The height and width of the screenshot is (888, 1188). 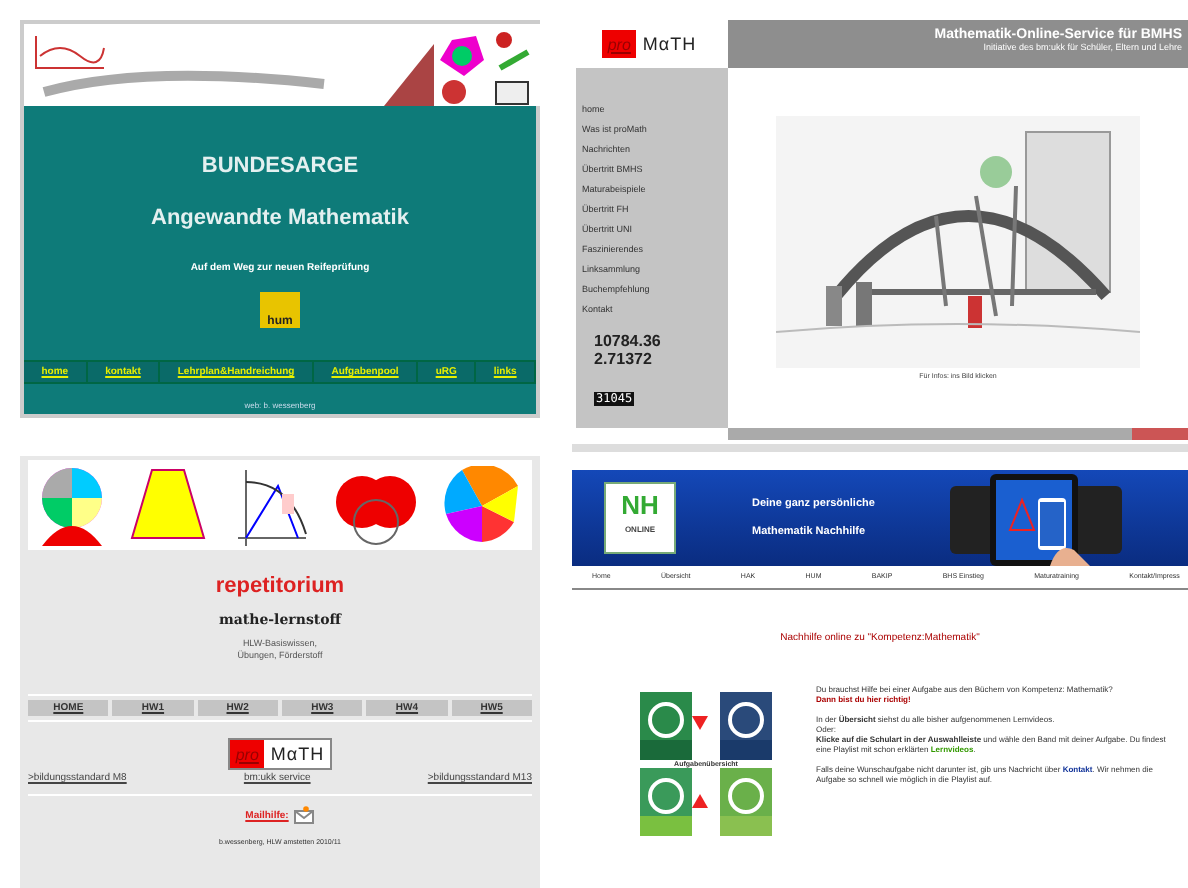 I want to click on number-graphic: 10784.36, so click(x=628, y=341).